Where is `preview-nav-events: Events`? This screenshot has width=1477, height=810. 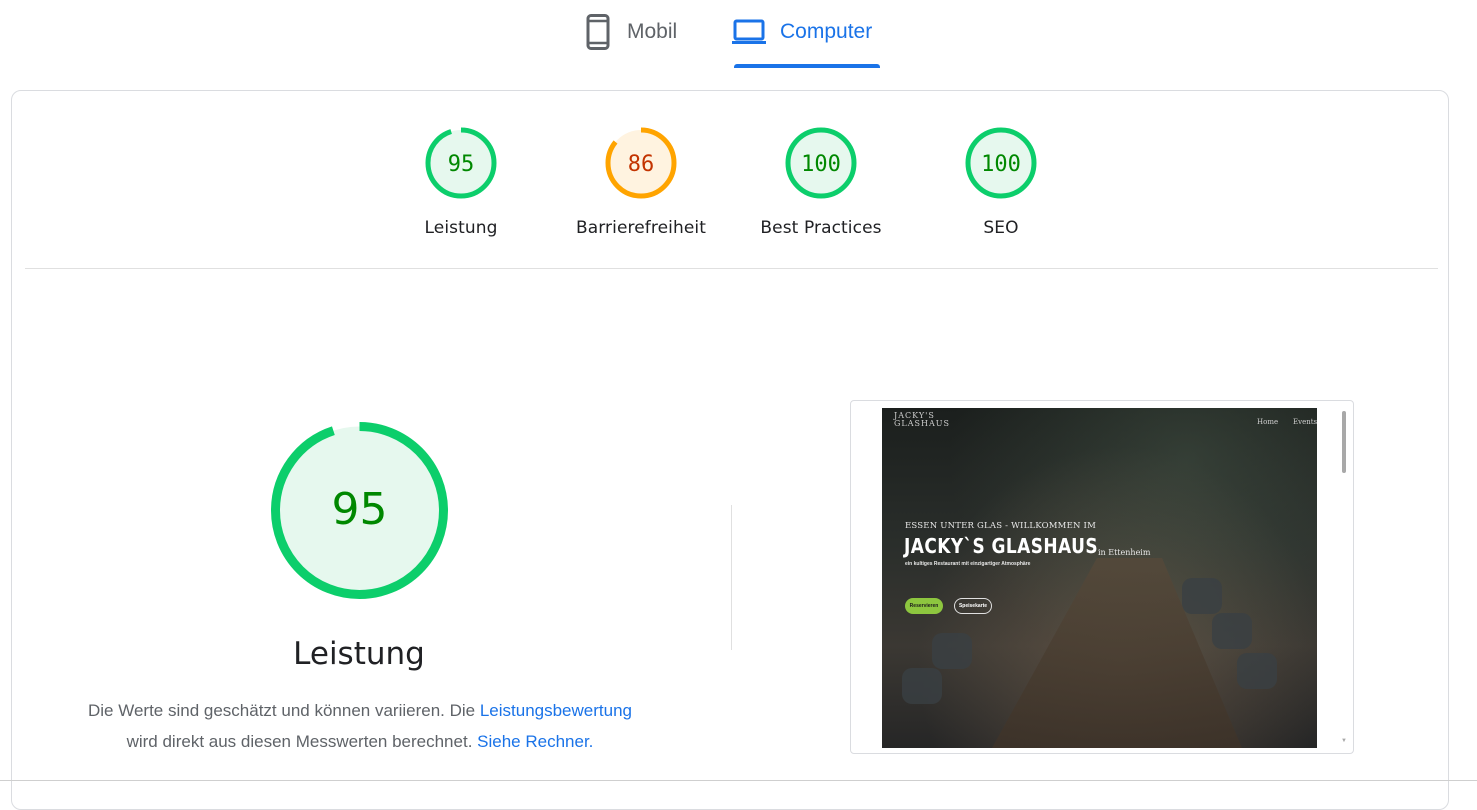
preview-nav-events: Events is located at coordinates (1305, 422).